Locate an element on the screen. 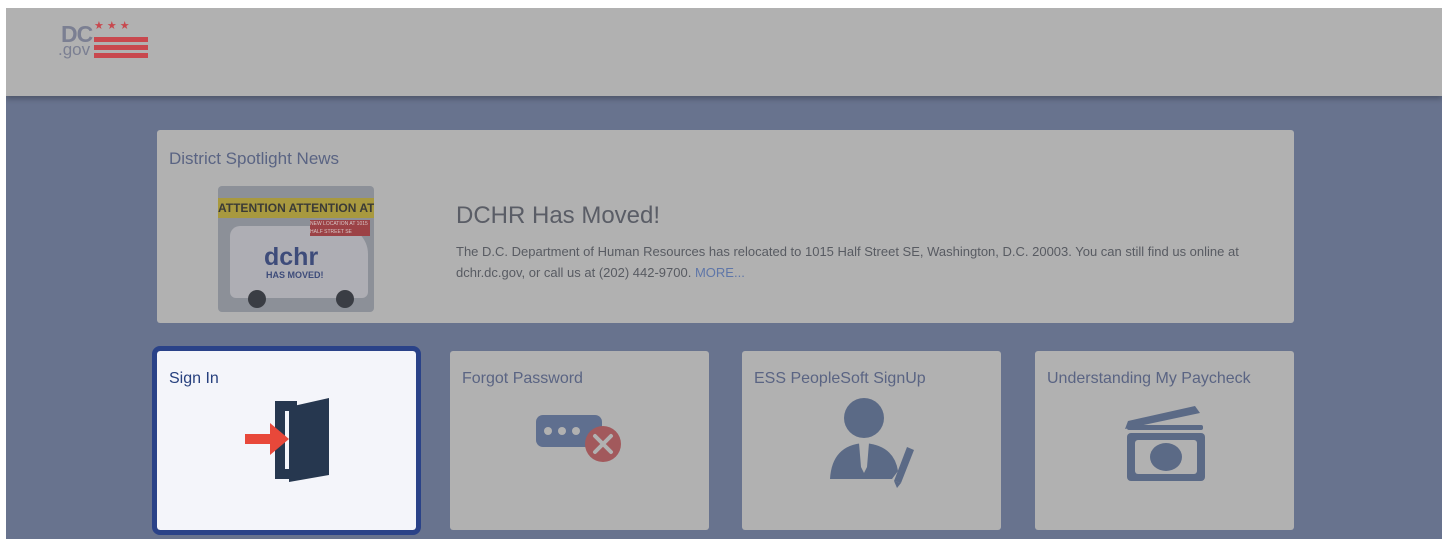 The width and height of the screenshot is (1447, 539). van-has-moved-text: HAS MOVED! is located at coordinates (295, 275).